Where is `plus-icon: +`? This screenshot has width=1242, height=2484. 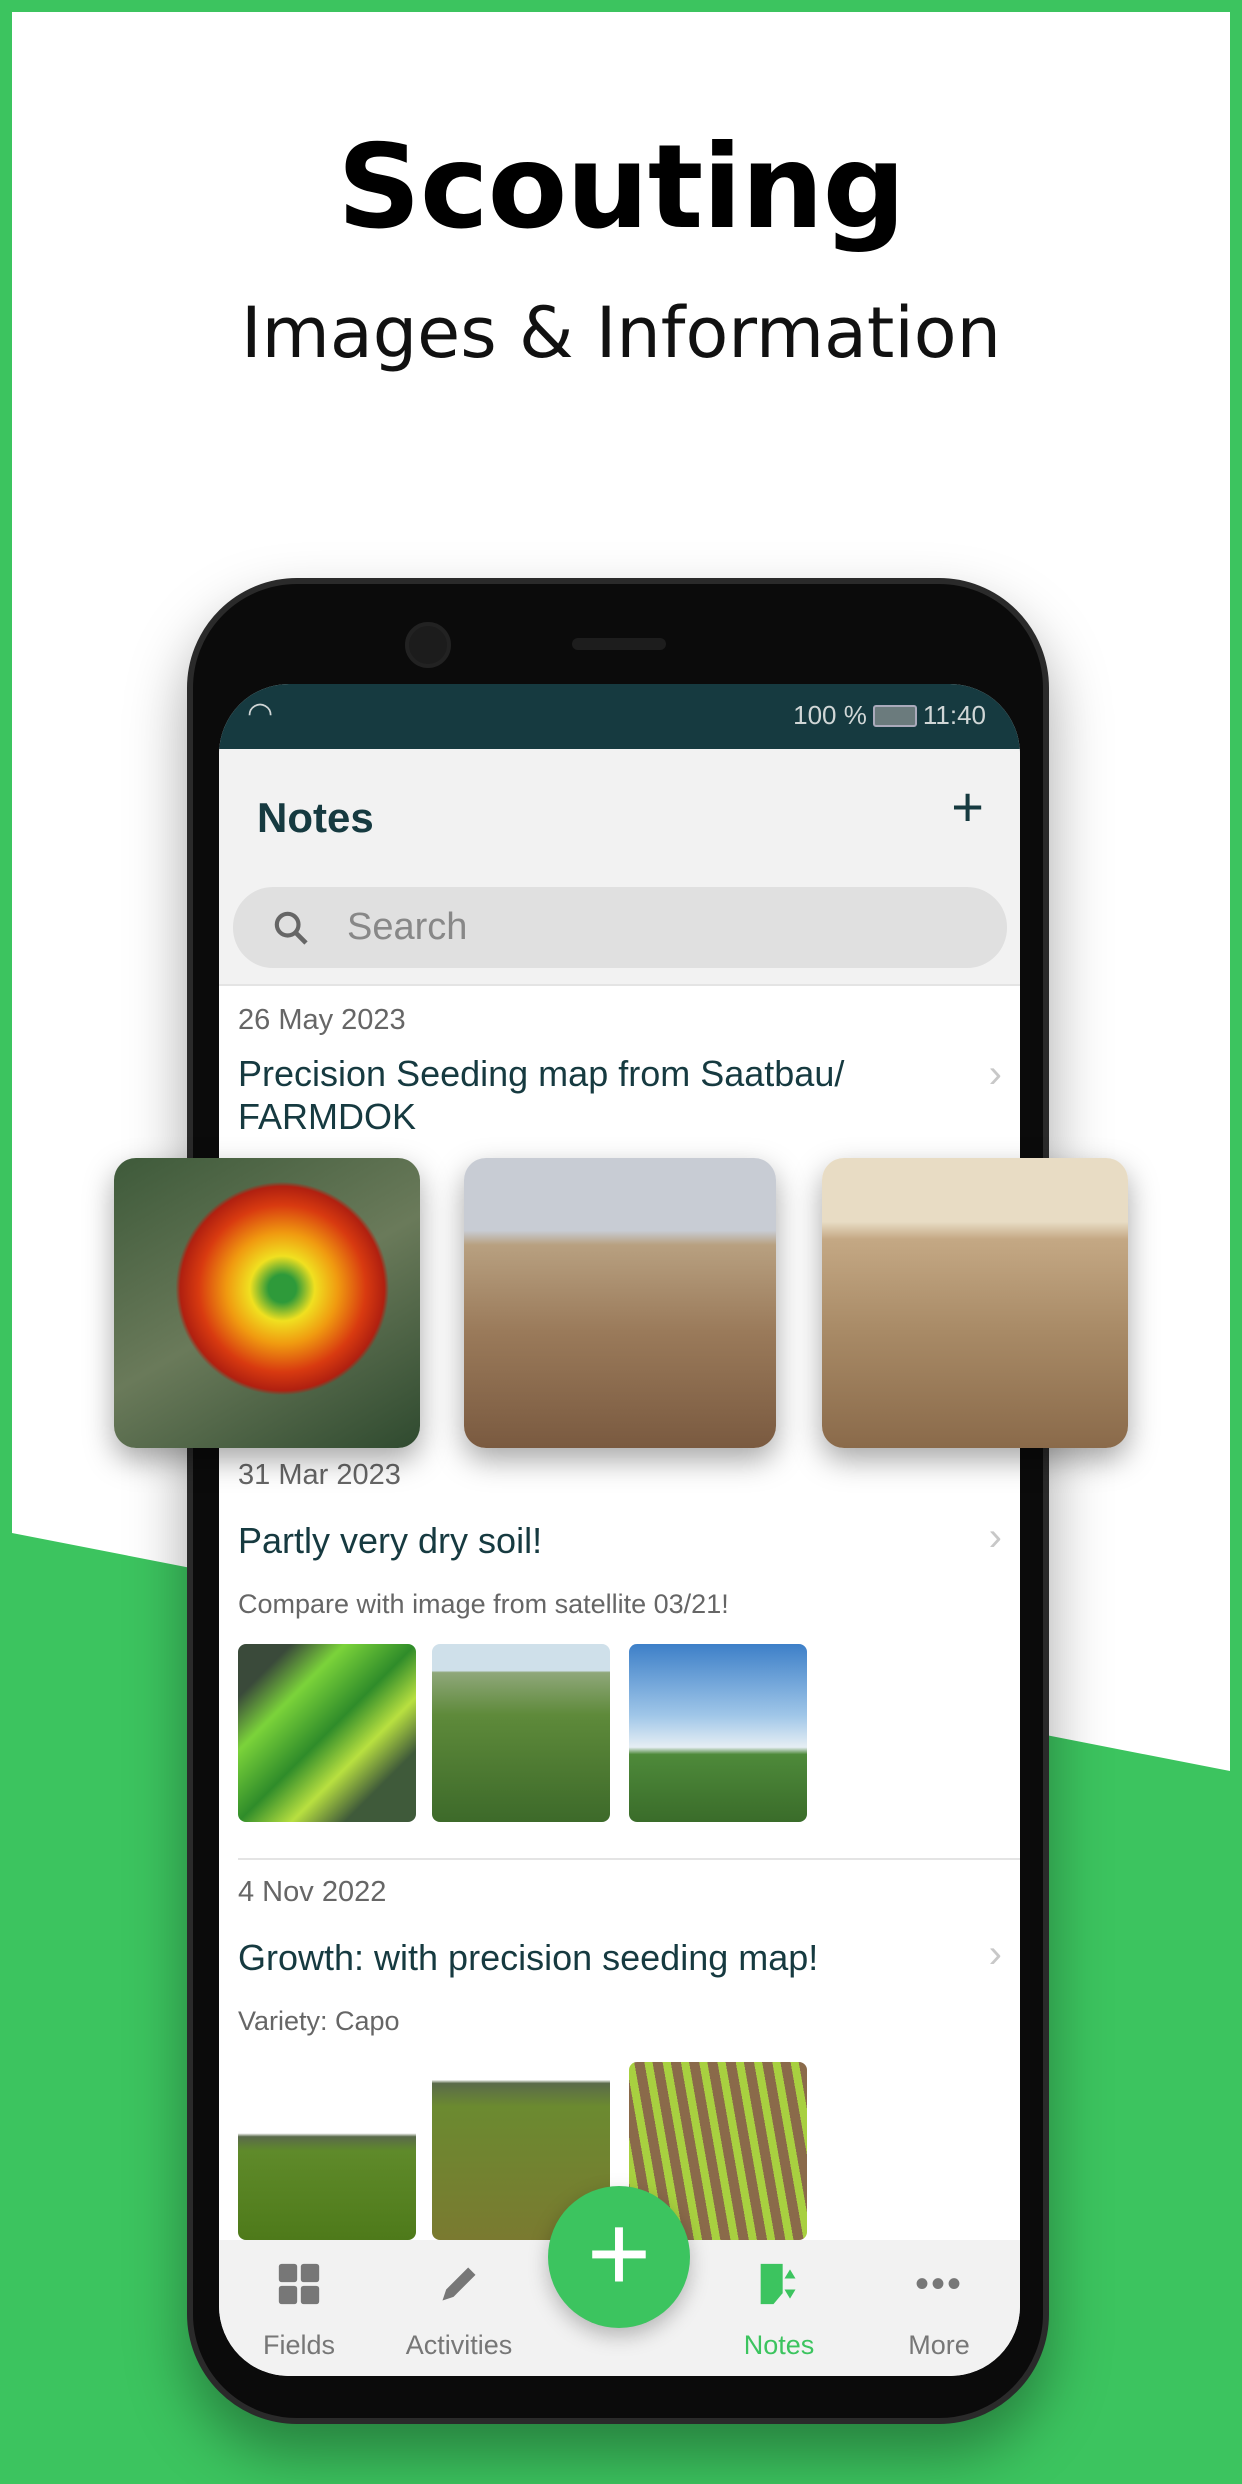
plus-icon: + is located at coordinates (967, 807).